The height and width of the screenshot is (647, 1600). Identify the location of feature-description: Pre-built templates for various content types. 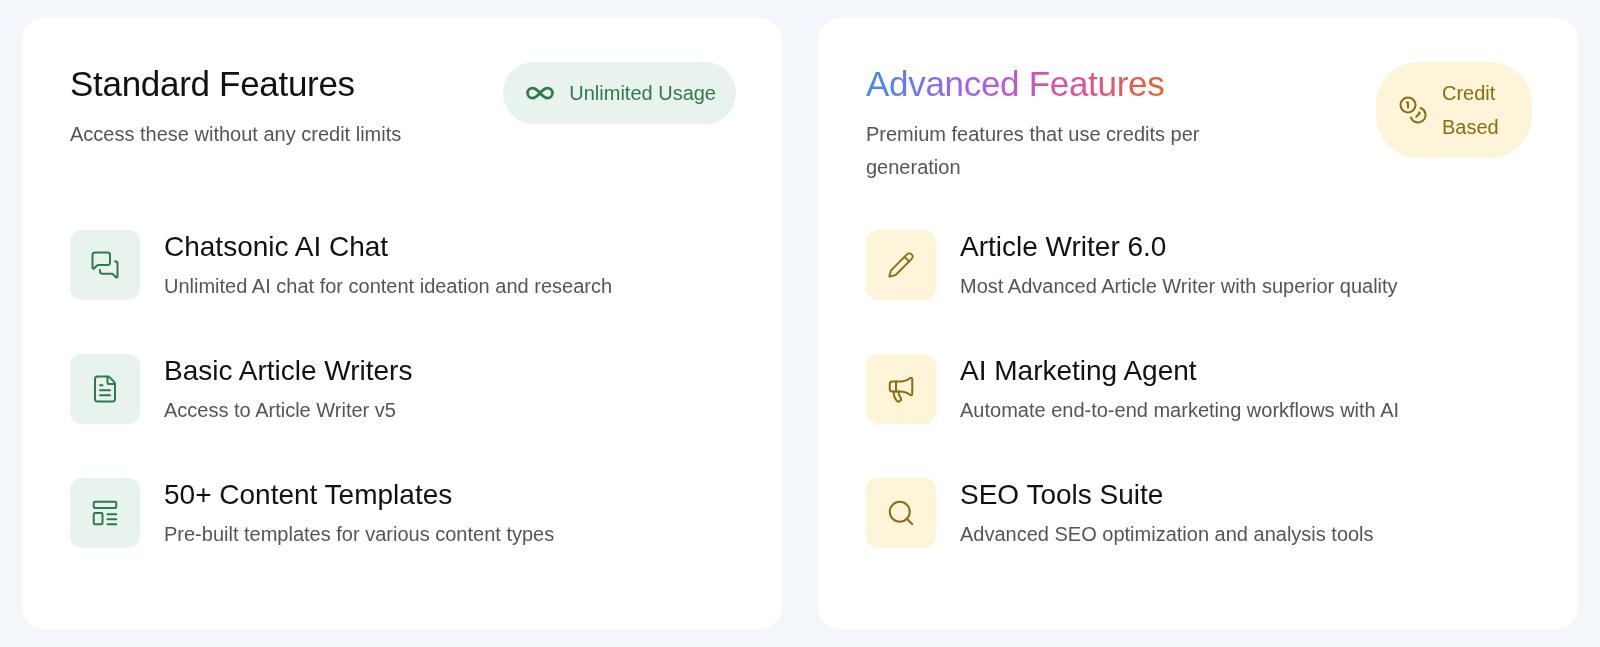
(359, 534).